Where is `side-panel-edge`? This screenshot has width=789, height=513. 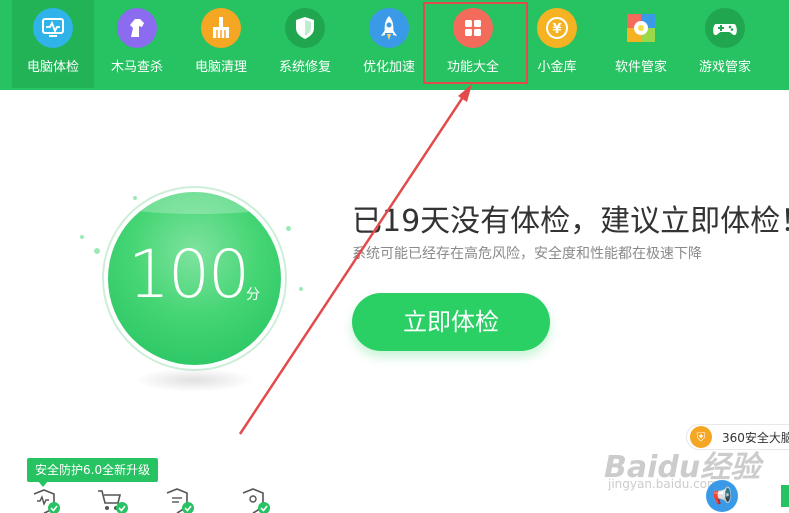 side-panel-edge is located at coordinates (785, 496).